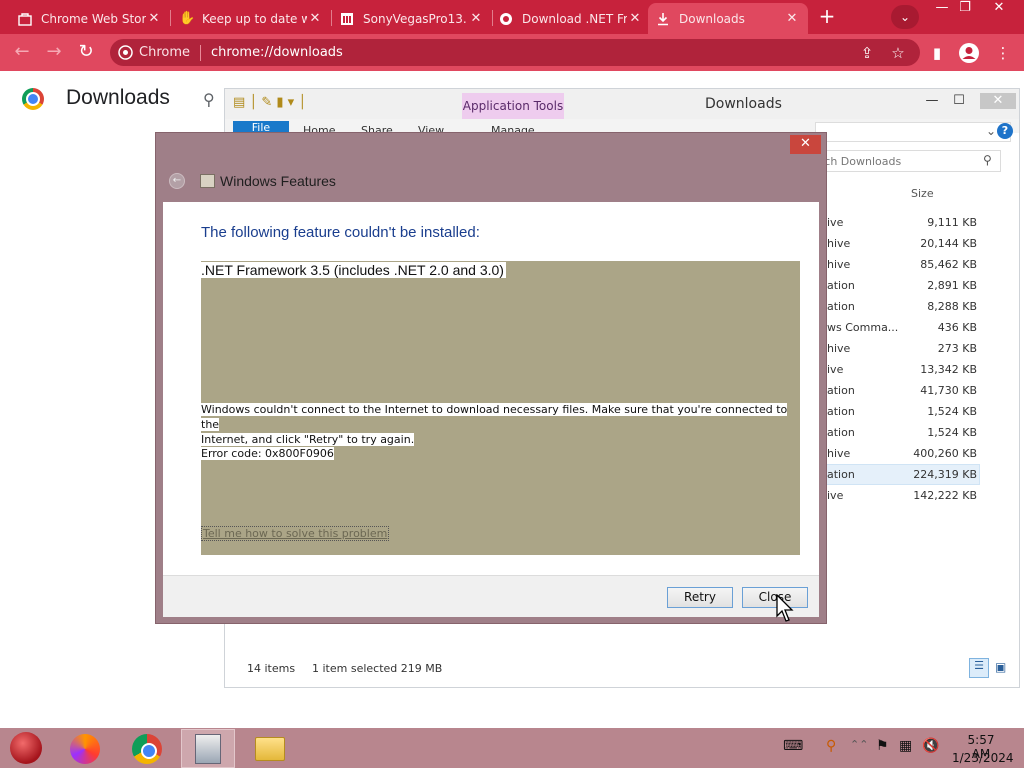 This screenshot has height=768, width=1024. I want to click on hand-icon: ✋, so click(187, 18).